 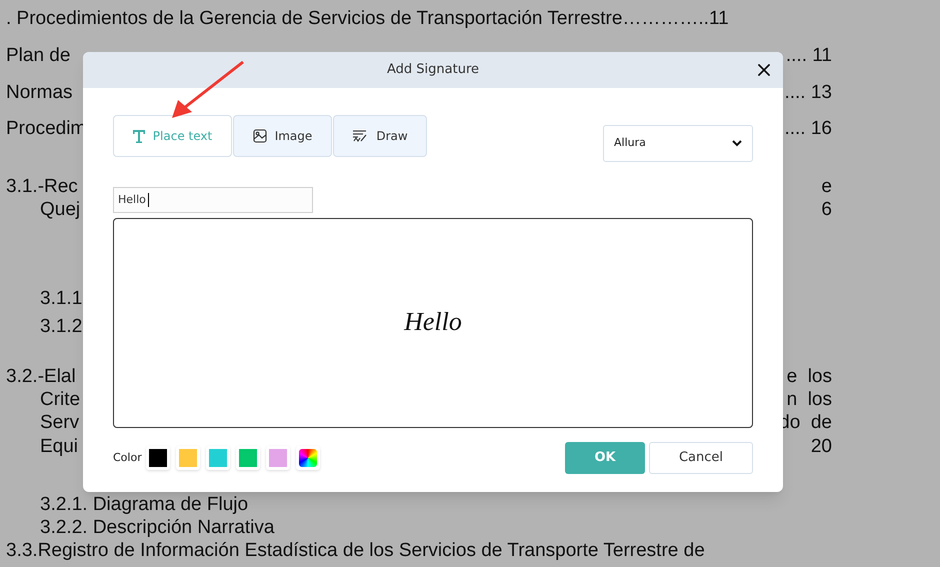 I want to click on image-icon, so click(x=259, y=136).